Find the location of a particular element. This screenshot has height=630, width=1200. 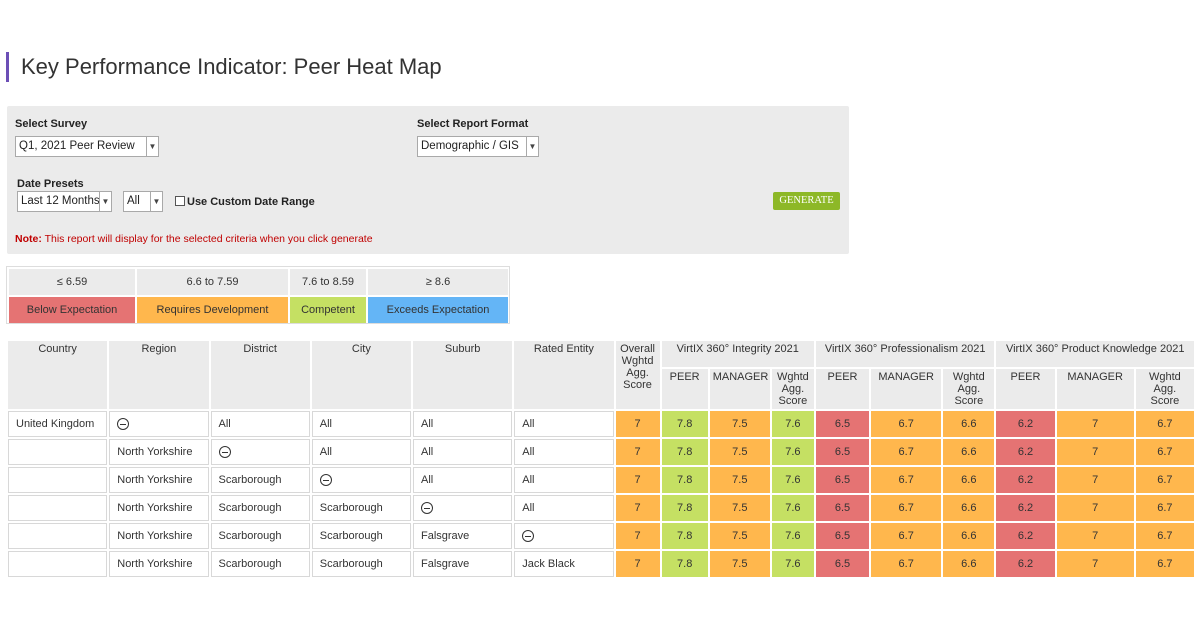

legend-range: 6.6 to 7.59 is located at coordinates (212, 282).